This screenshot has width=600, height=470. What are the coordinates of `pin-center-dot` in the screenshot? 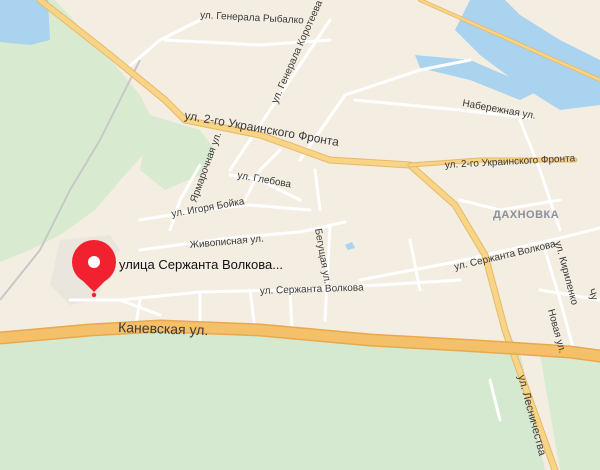 It's located at (94, 262).